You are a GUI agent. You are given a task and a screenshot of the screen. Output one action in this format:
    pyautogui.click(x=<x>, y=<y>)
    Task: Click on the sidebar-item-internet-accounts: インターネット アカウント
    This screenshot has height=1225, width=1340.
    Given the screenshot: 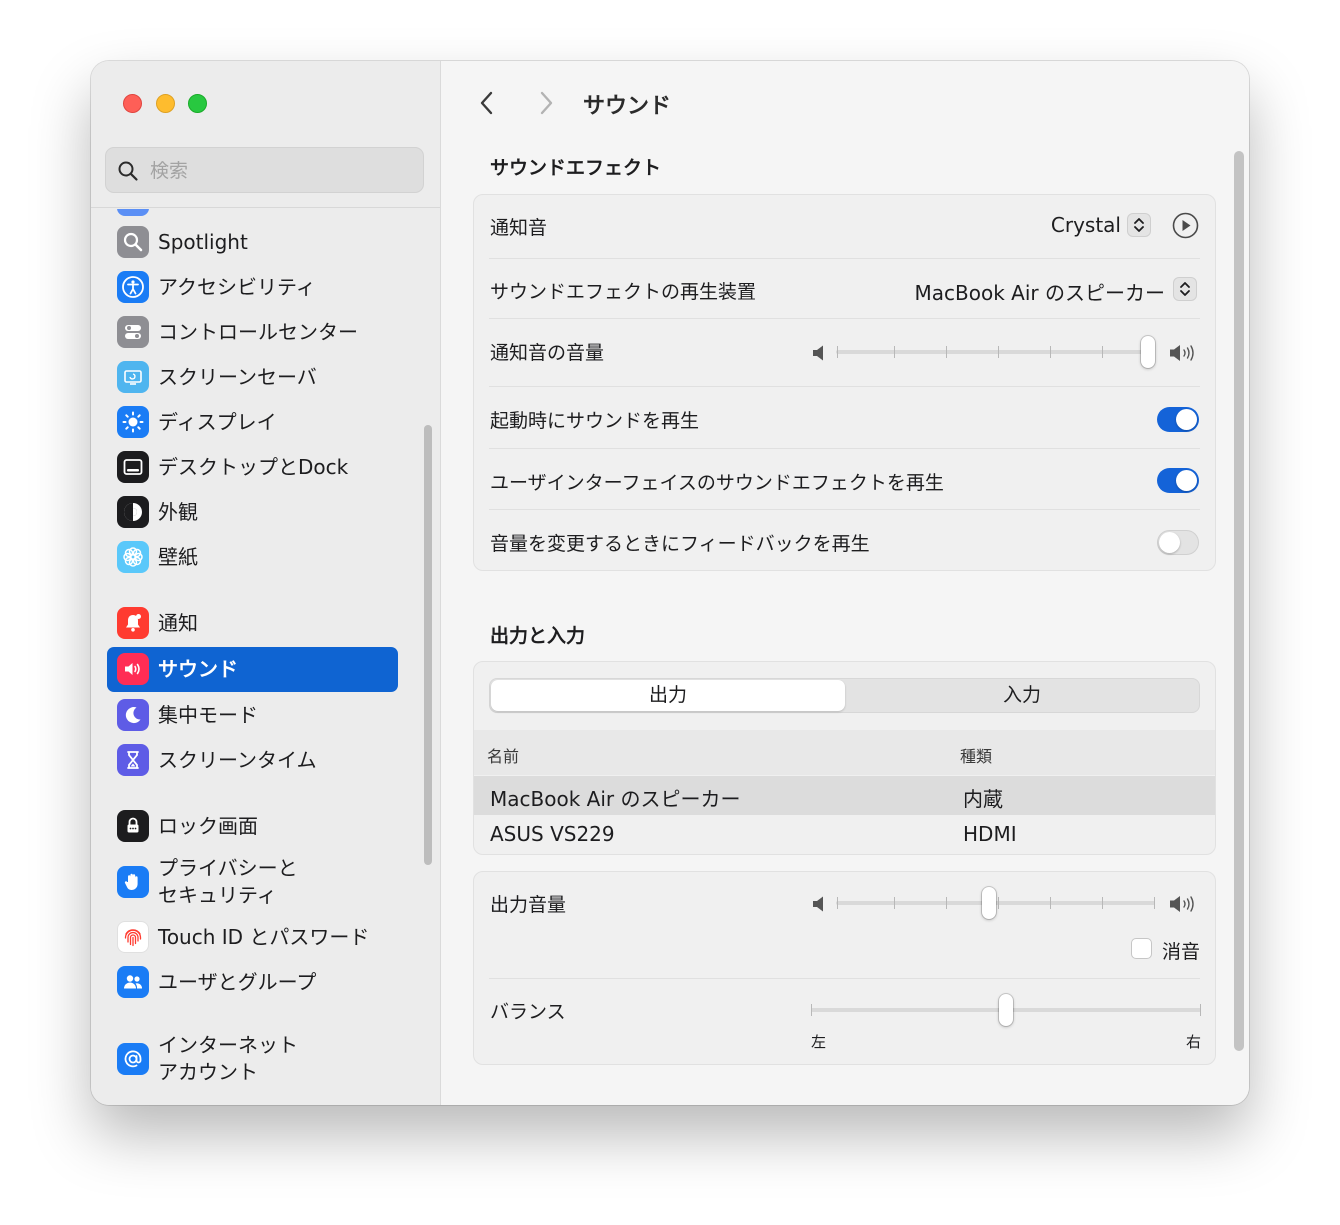 What is the action you would take?
    pyautogui.click(x=252, y=1059)
    